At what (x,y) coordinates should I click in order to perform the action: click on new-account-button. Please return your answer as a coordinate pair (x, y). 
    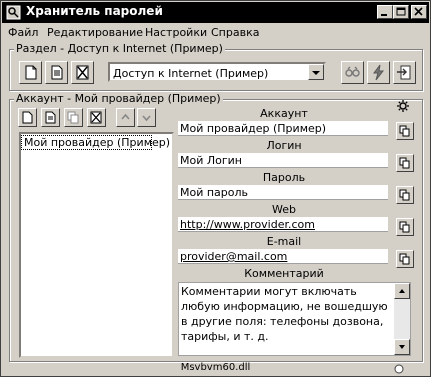
    Looking at the image, I should click on (27, 117).